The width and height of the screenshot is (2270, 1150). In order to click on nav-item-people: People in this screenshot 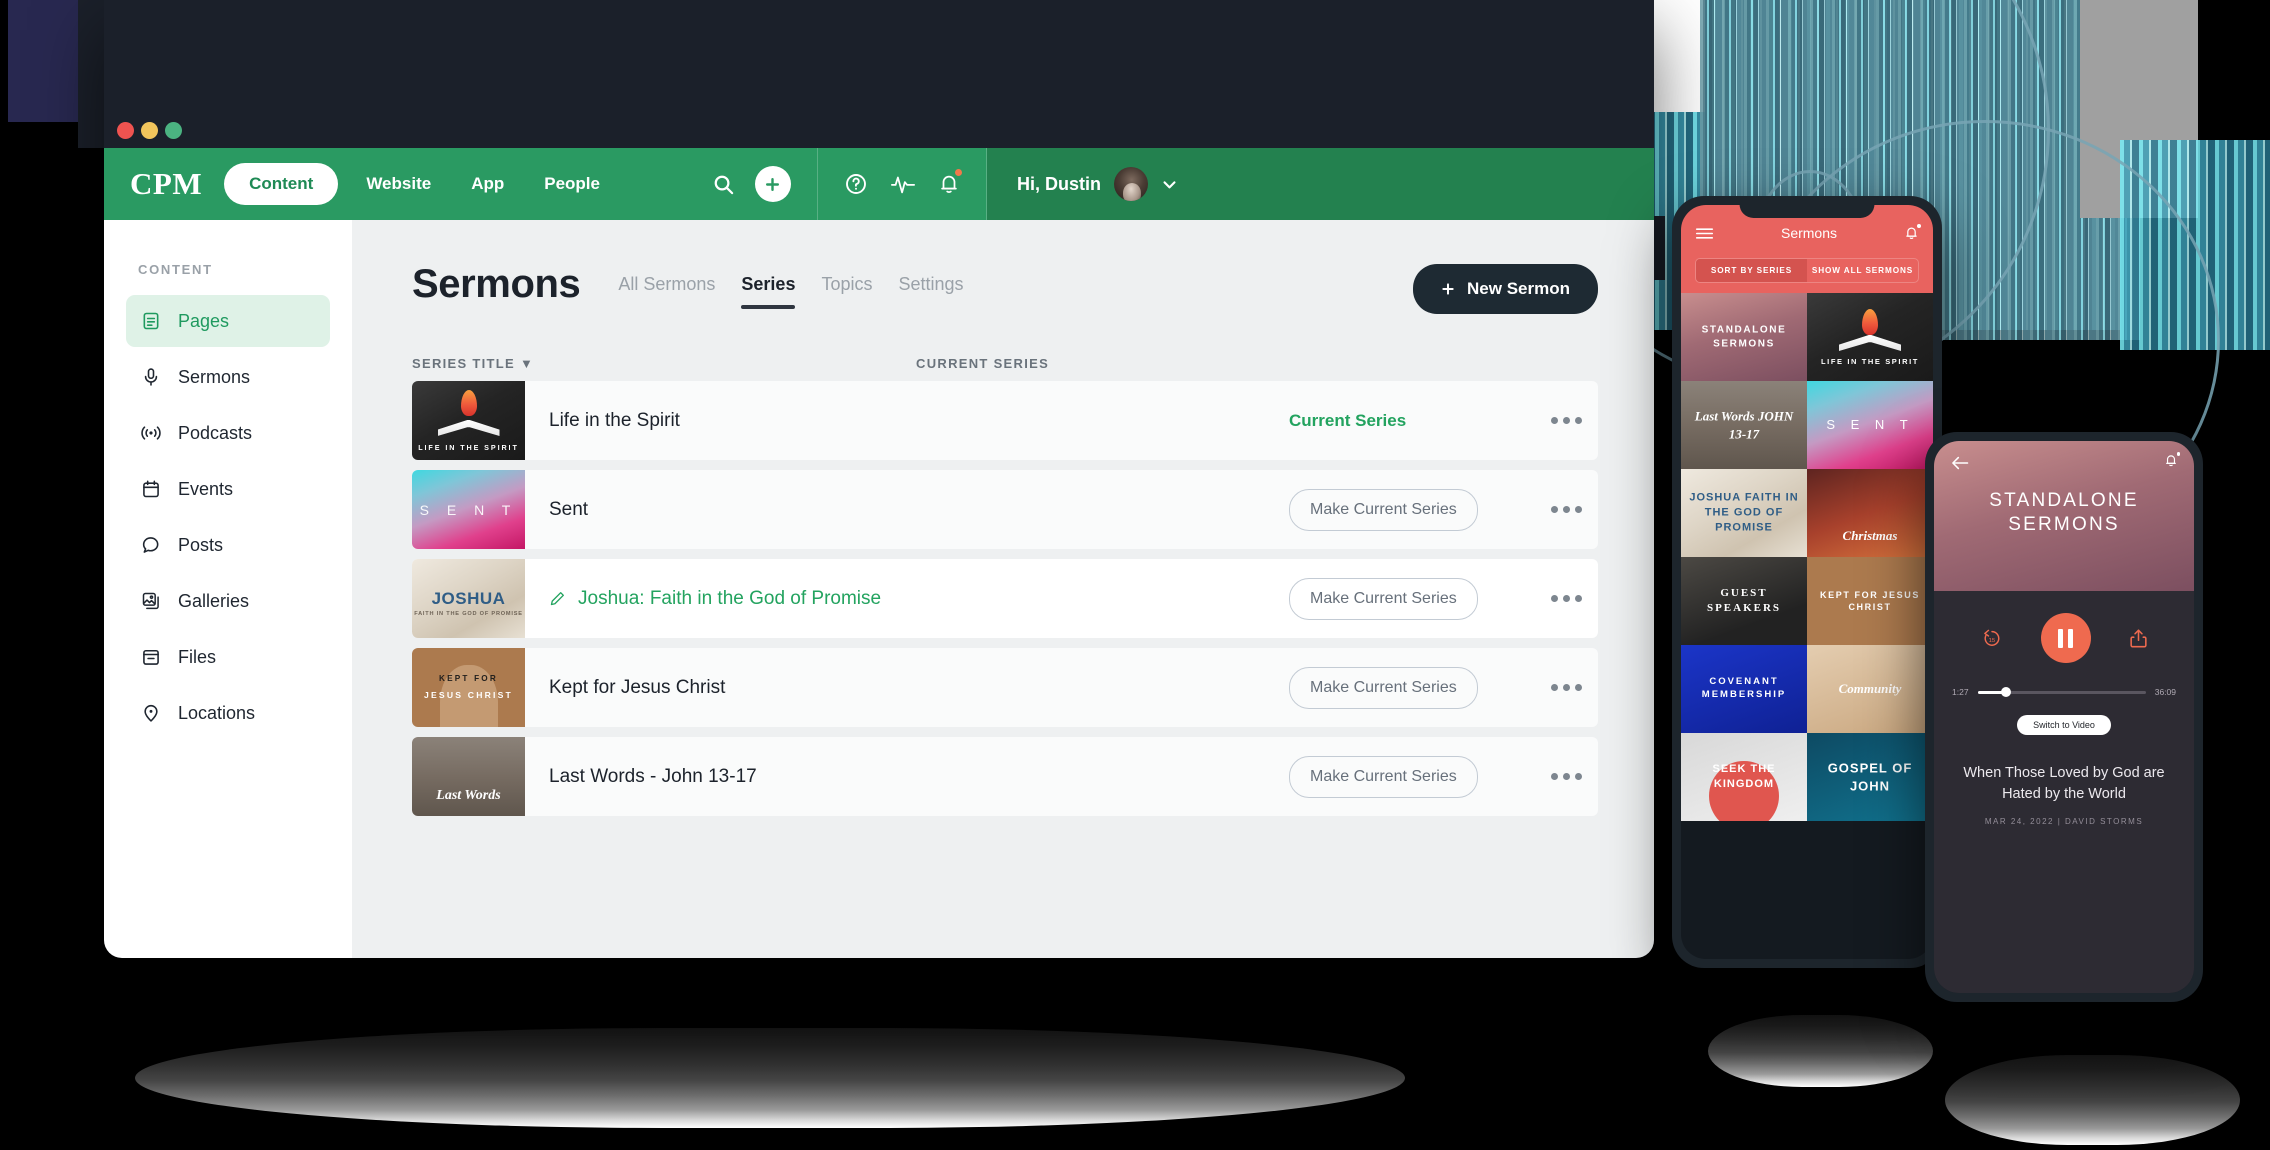, I will do `click(572, 184)`.